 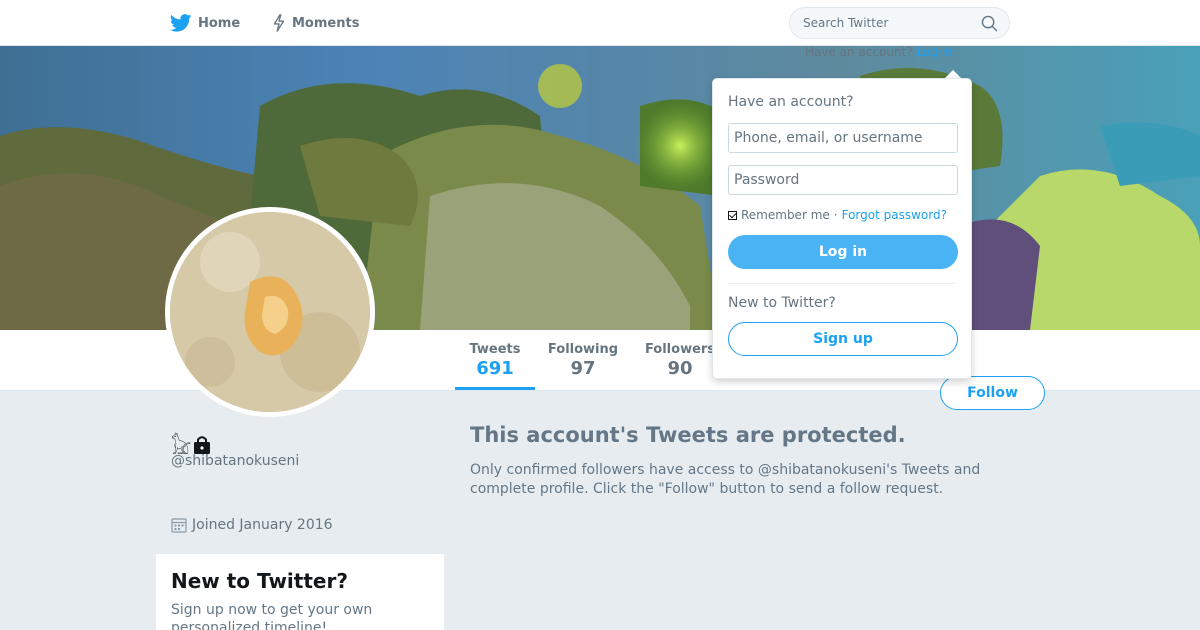 I want to click on twitter-bird-icon, so click(x=181, y=23).